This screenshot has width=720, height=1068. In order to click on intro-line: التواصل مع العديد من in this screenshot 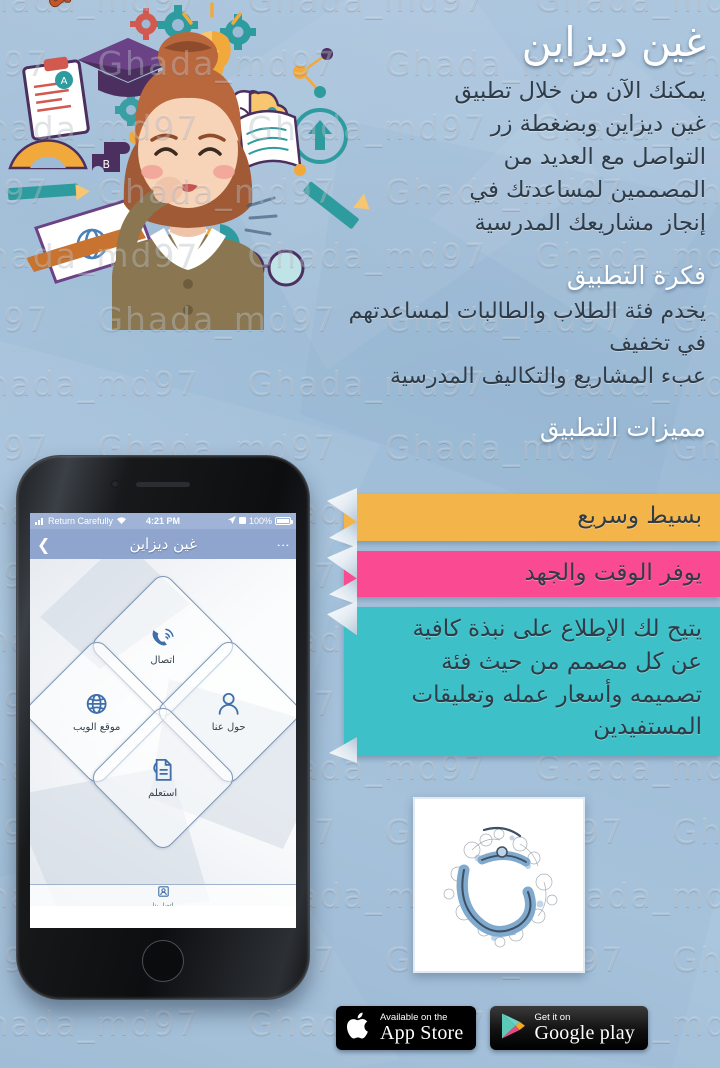, I will do `click(604, 157)`.